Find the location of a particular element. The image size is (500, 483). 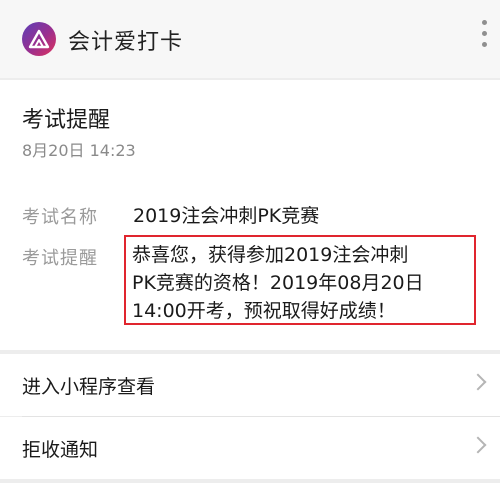

reminder-line: 14:00开考，预祝取得好成绩！ is located at coordinates (264, 311).